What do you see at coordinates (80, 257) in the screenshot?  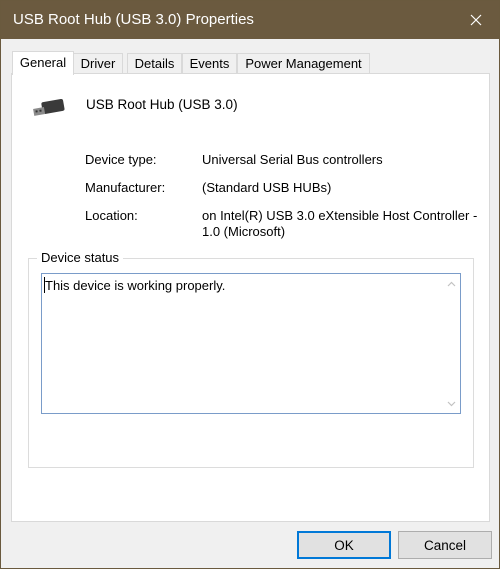 I see `device-status-legend: Device status` at bounding box center [80, 257].